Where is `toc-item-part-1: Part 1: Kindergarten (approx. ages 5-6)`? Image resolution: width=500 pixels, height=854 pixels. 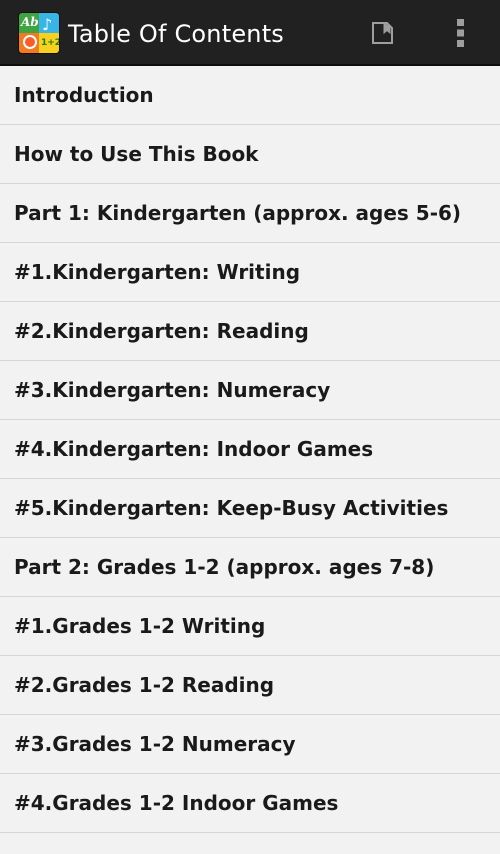
toc-item-part-1: Part 1: Kindergarten (approx. ages 5-6) is located at coordinates (250, 213).